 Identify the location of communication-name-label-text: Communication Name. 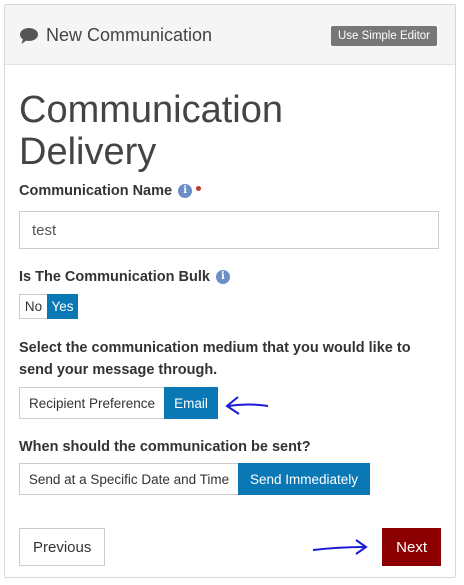
(96, 191).